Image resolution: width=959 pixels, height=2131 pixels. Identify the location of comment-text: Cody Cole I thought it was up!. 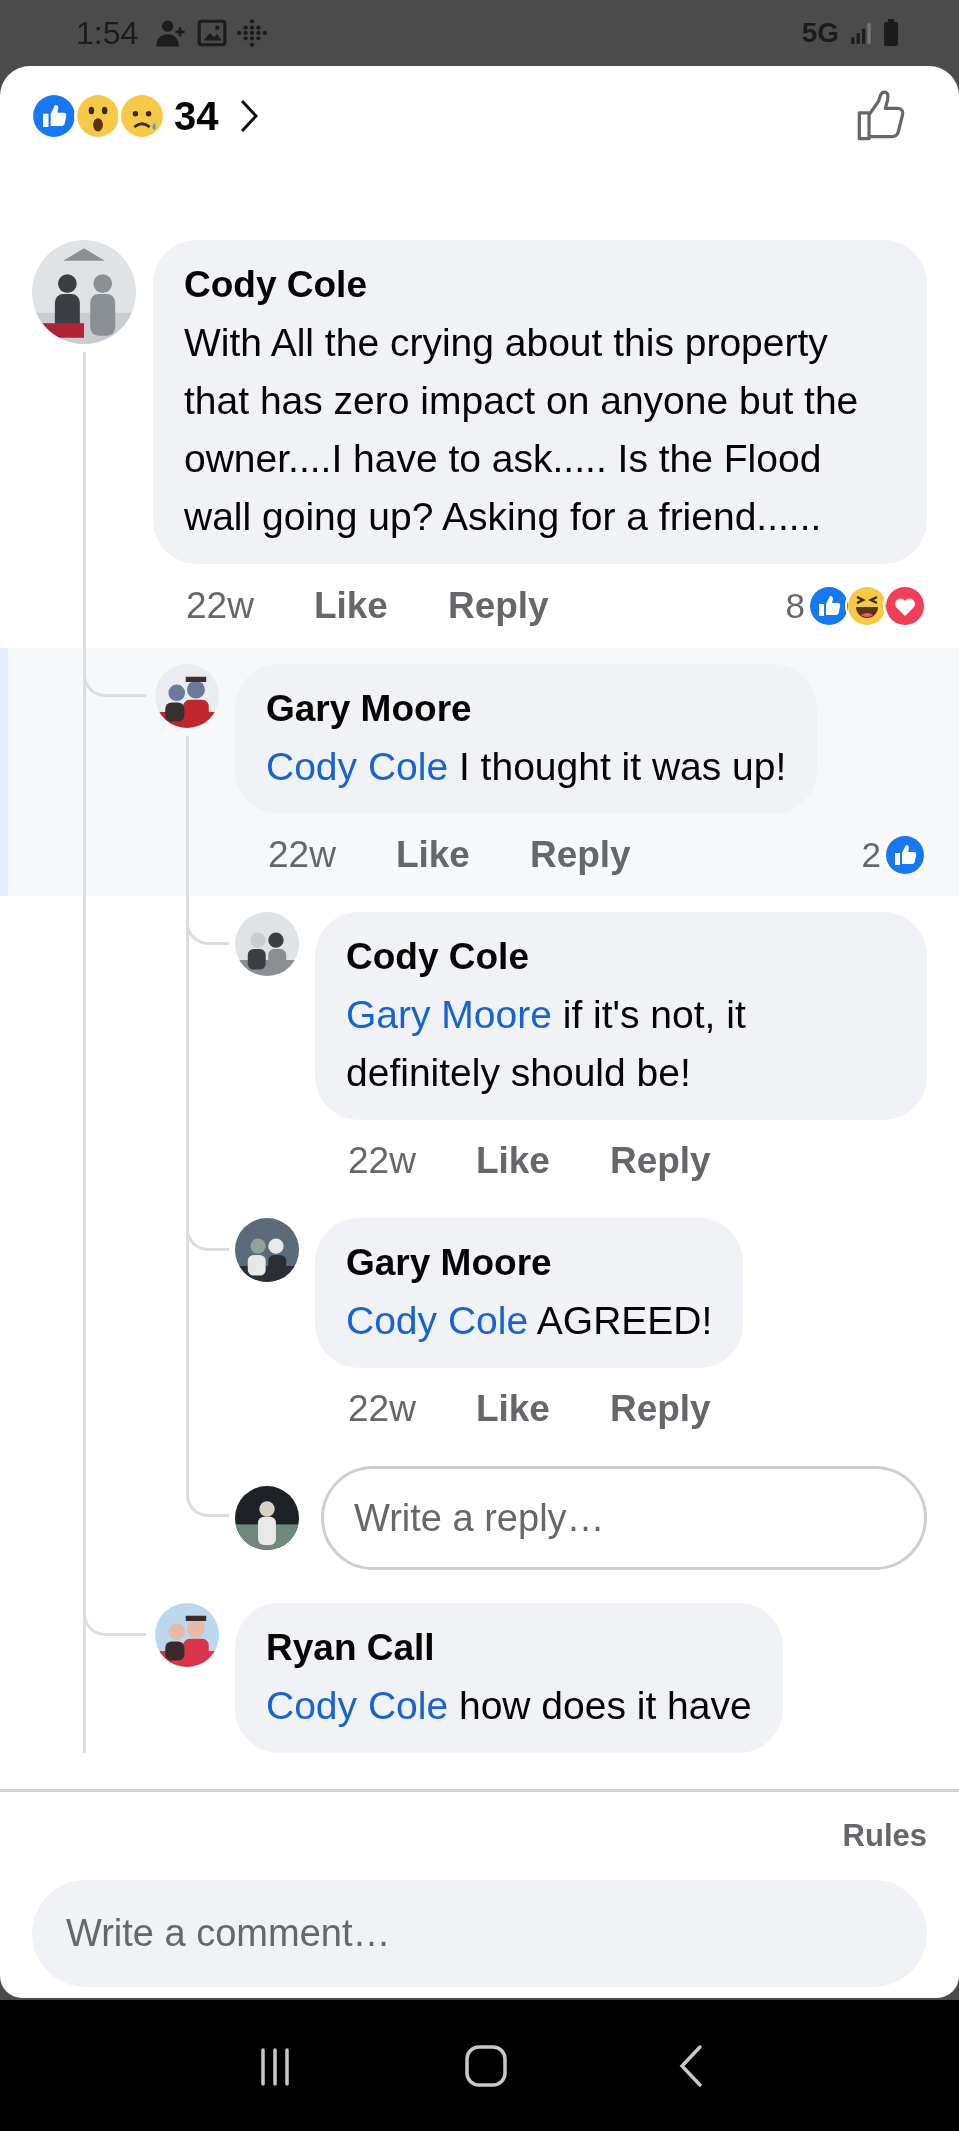
(526, 767).